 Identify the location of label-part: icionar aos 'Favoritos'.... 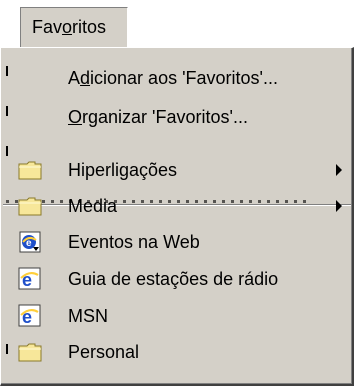
(184, 78).